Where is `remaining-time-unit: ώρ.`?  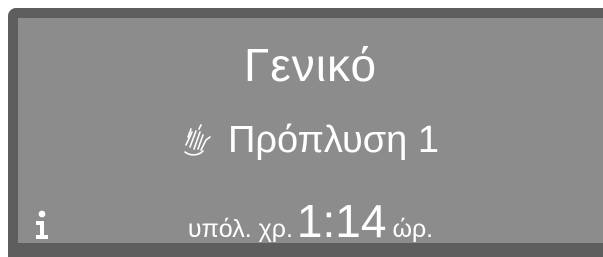 remaining-time-unit: ώρ. is located at coordinates (413, 229).